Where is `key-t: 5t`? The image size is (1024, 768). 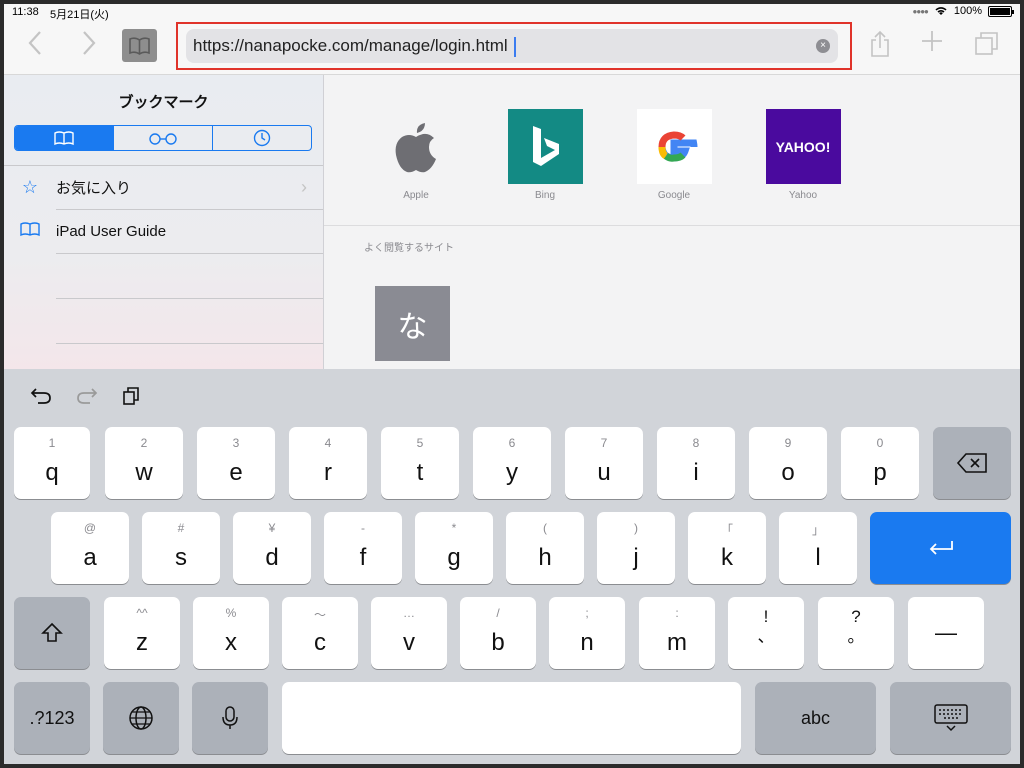 key-t: 5t is located at coordinates (420, 463).